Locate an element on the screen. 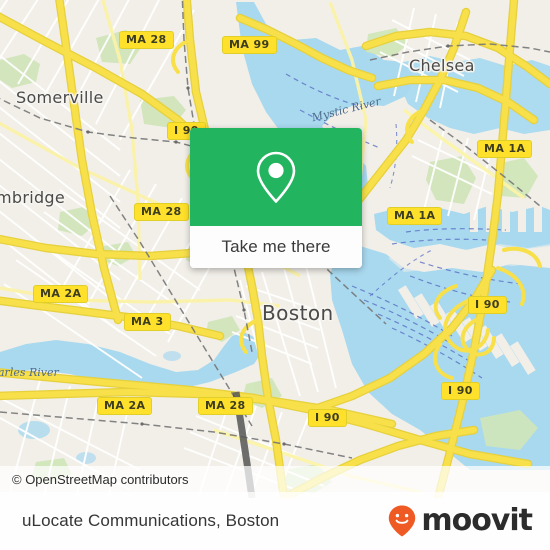 Image resolution: width=550 pixels, height=550 pixels. page-title: uLocate Communications, Boston is located at coordinates (151, 520).